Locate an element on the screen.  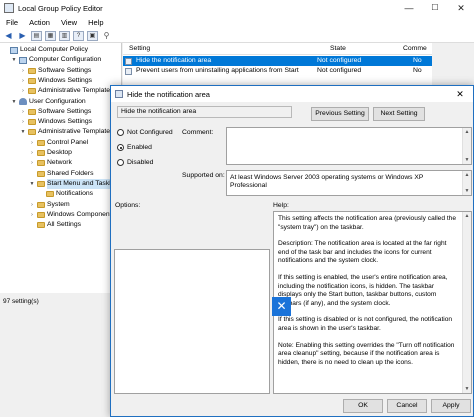
gpedit-app-icon is located at coordinates (9, 8).